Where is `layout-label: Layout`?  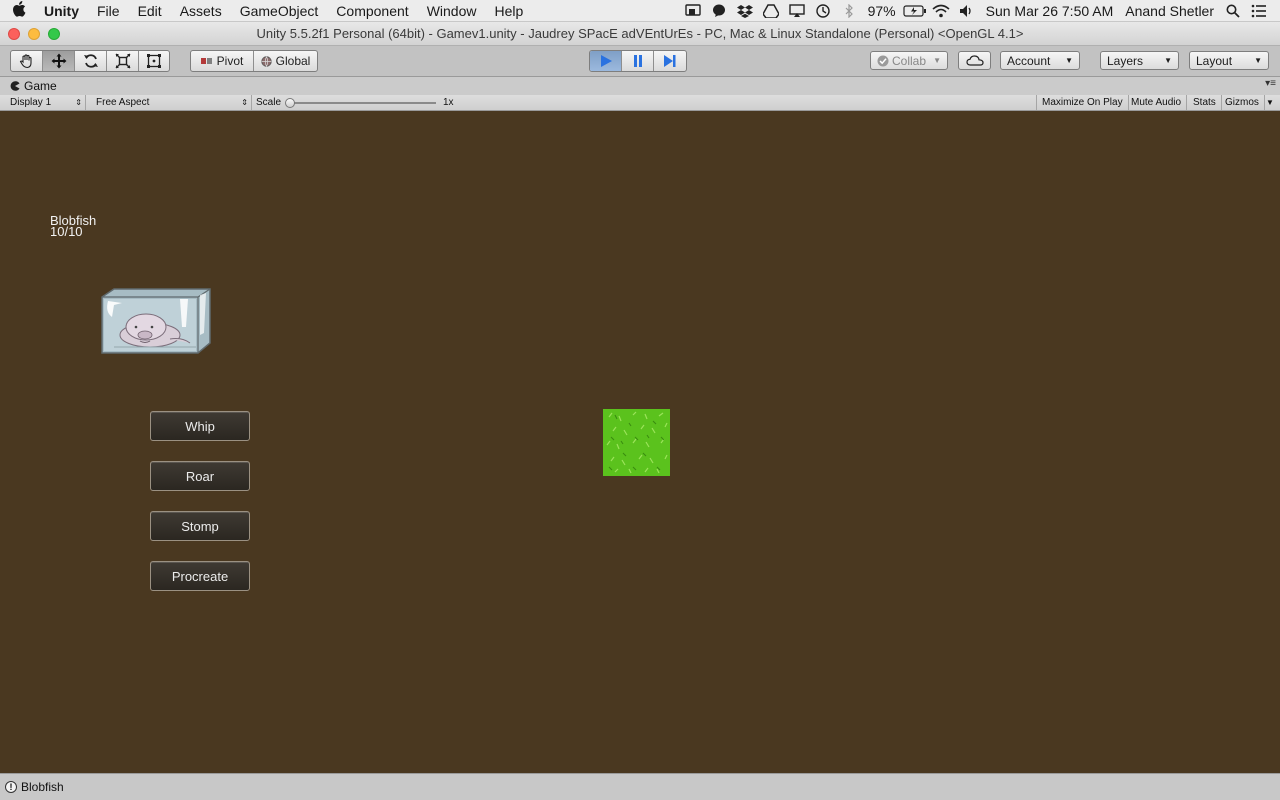 layout-label: Layout is located at coordinates (1214, 60).